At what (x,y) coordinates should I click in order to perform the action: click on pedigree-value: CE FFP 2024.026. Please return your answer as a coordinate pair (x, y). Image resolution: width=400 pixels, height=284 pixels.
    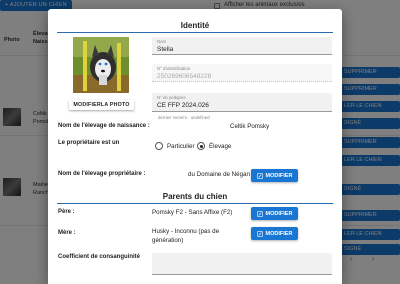
    Looking at the image, I should click on (183, 105).